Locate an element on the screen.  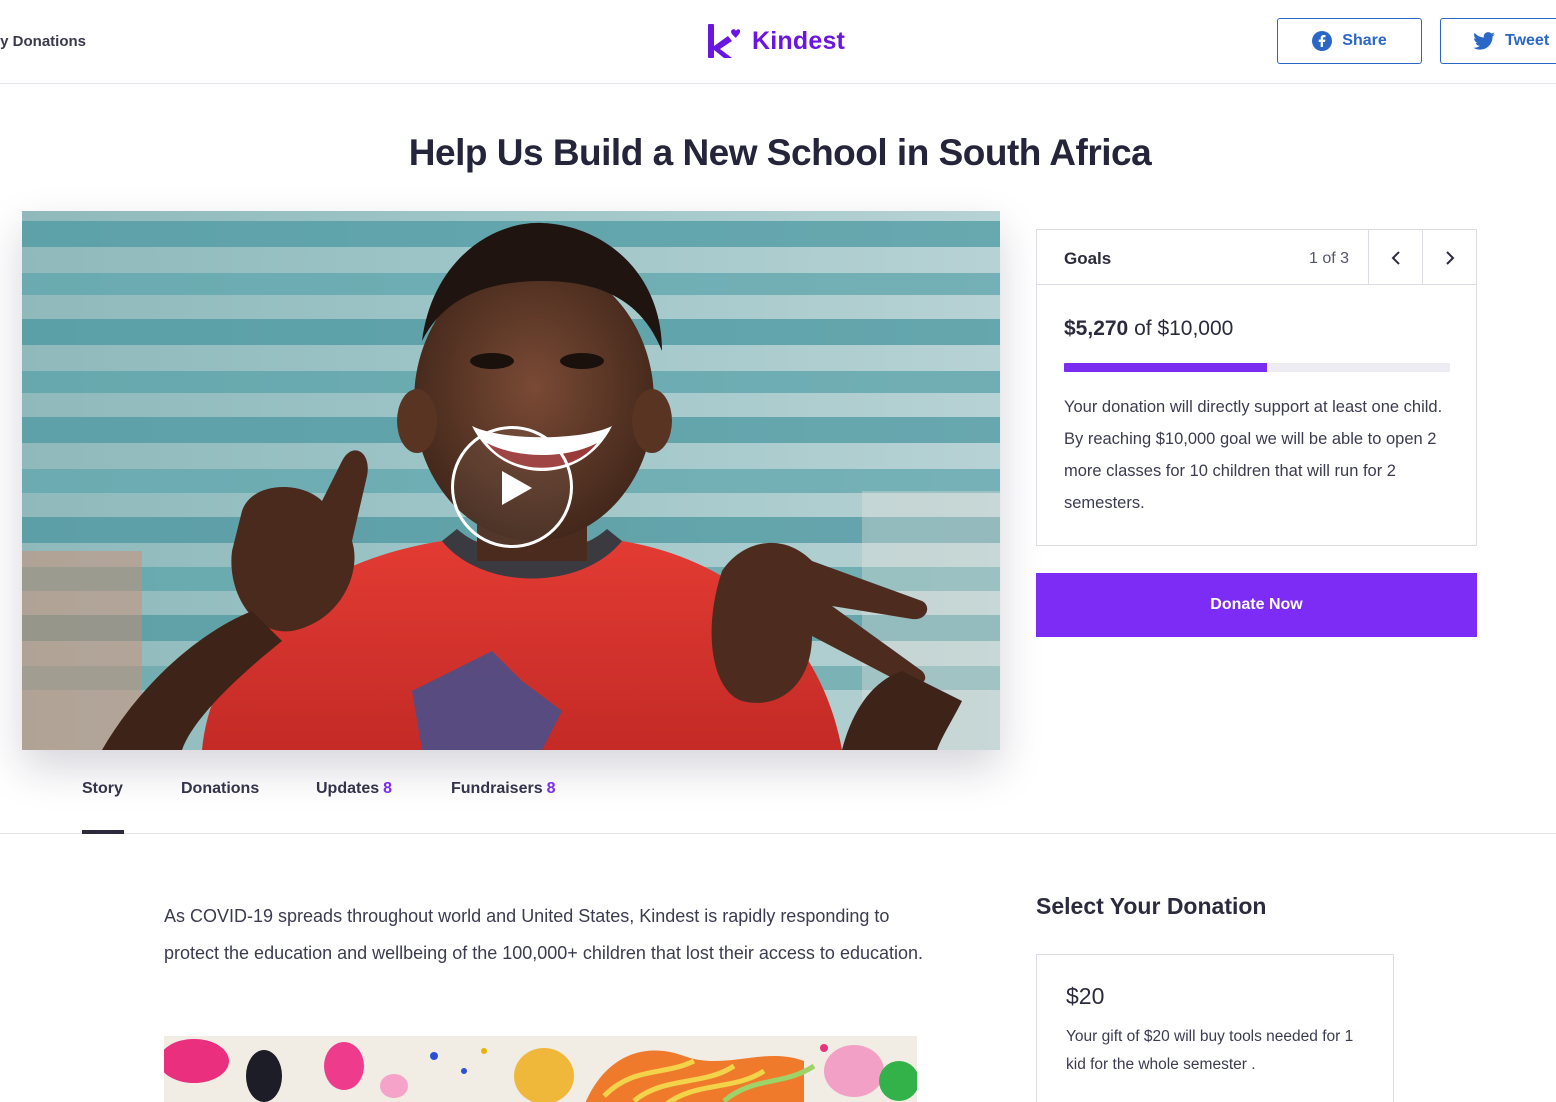
goals-amount: $5,270 of $10,000 is located at coordinates (1148, 329).